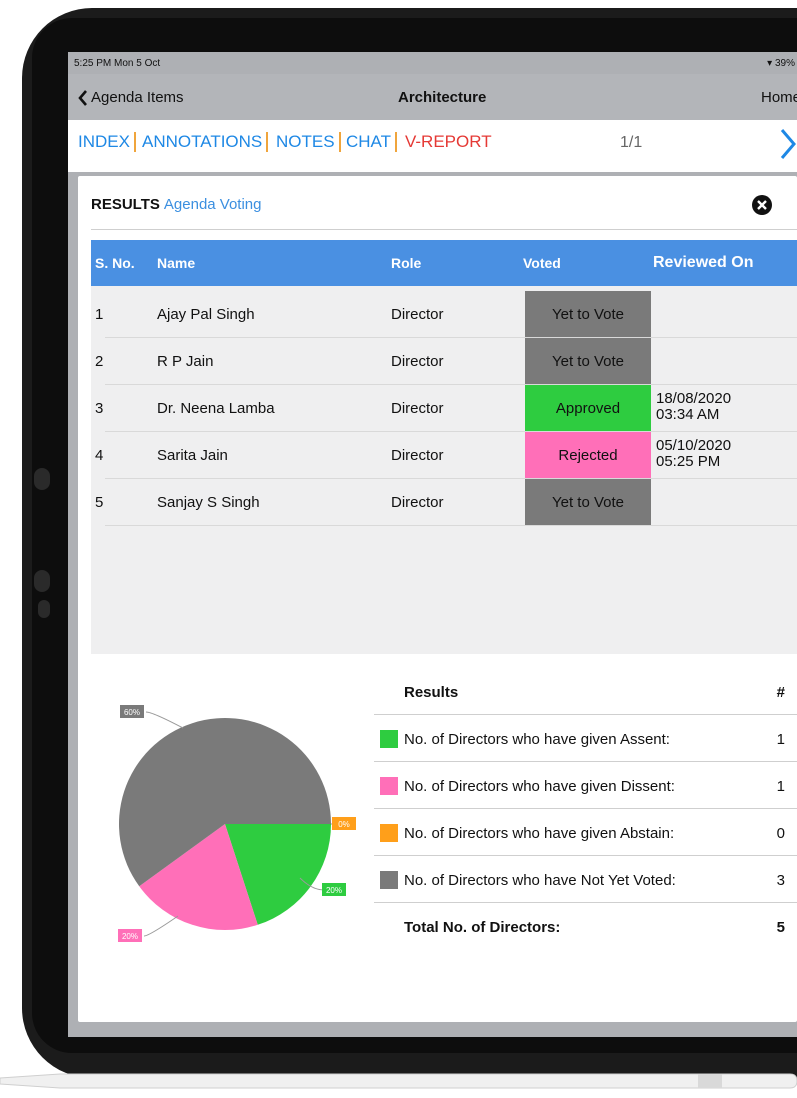  I want to click on header-reviewed-on: Reviewed On, so click(703, 262).